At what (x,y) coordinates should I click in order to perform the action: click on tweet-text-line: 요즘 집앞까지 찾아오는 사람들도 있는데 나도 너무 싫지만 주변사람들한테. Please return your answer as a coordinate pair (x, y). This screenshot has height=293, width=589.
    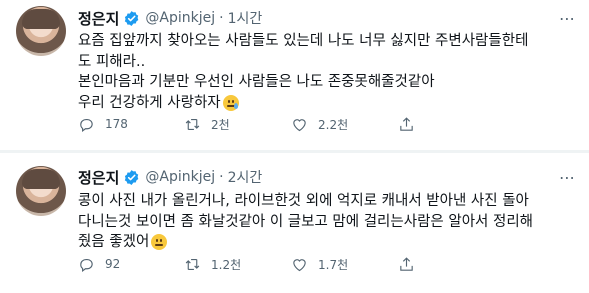
    Looking at the image, I should click on (303, 41).